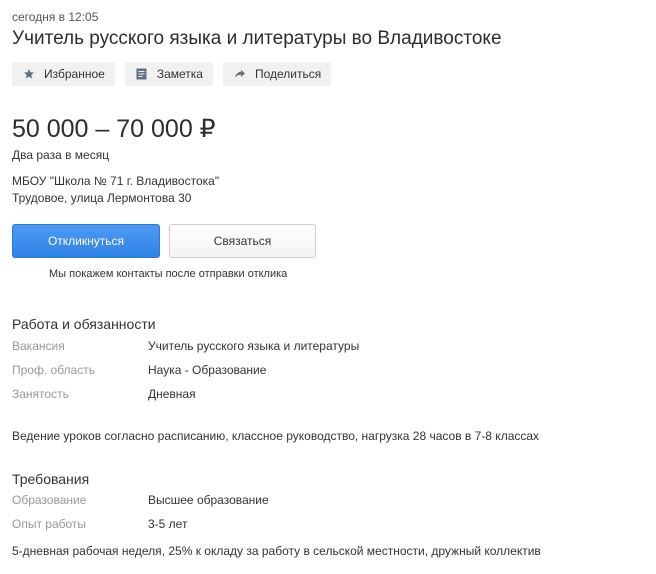 Image resolution: width=656 pixels, height=574 pixels. Describe the element at coordinates (207, 370) in the screenshot. I see `field-value-prof-area: Наука - Образование` at that location.